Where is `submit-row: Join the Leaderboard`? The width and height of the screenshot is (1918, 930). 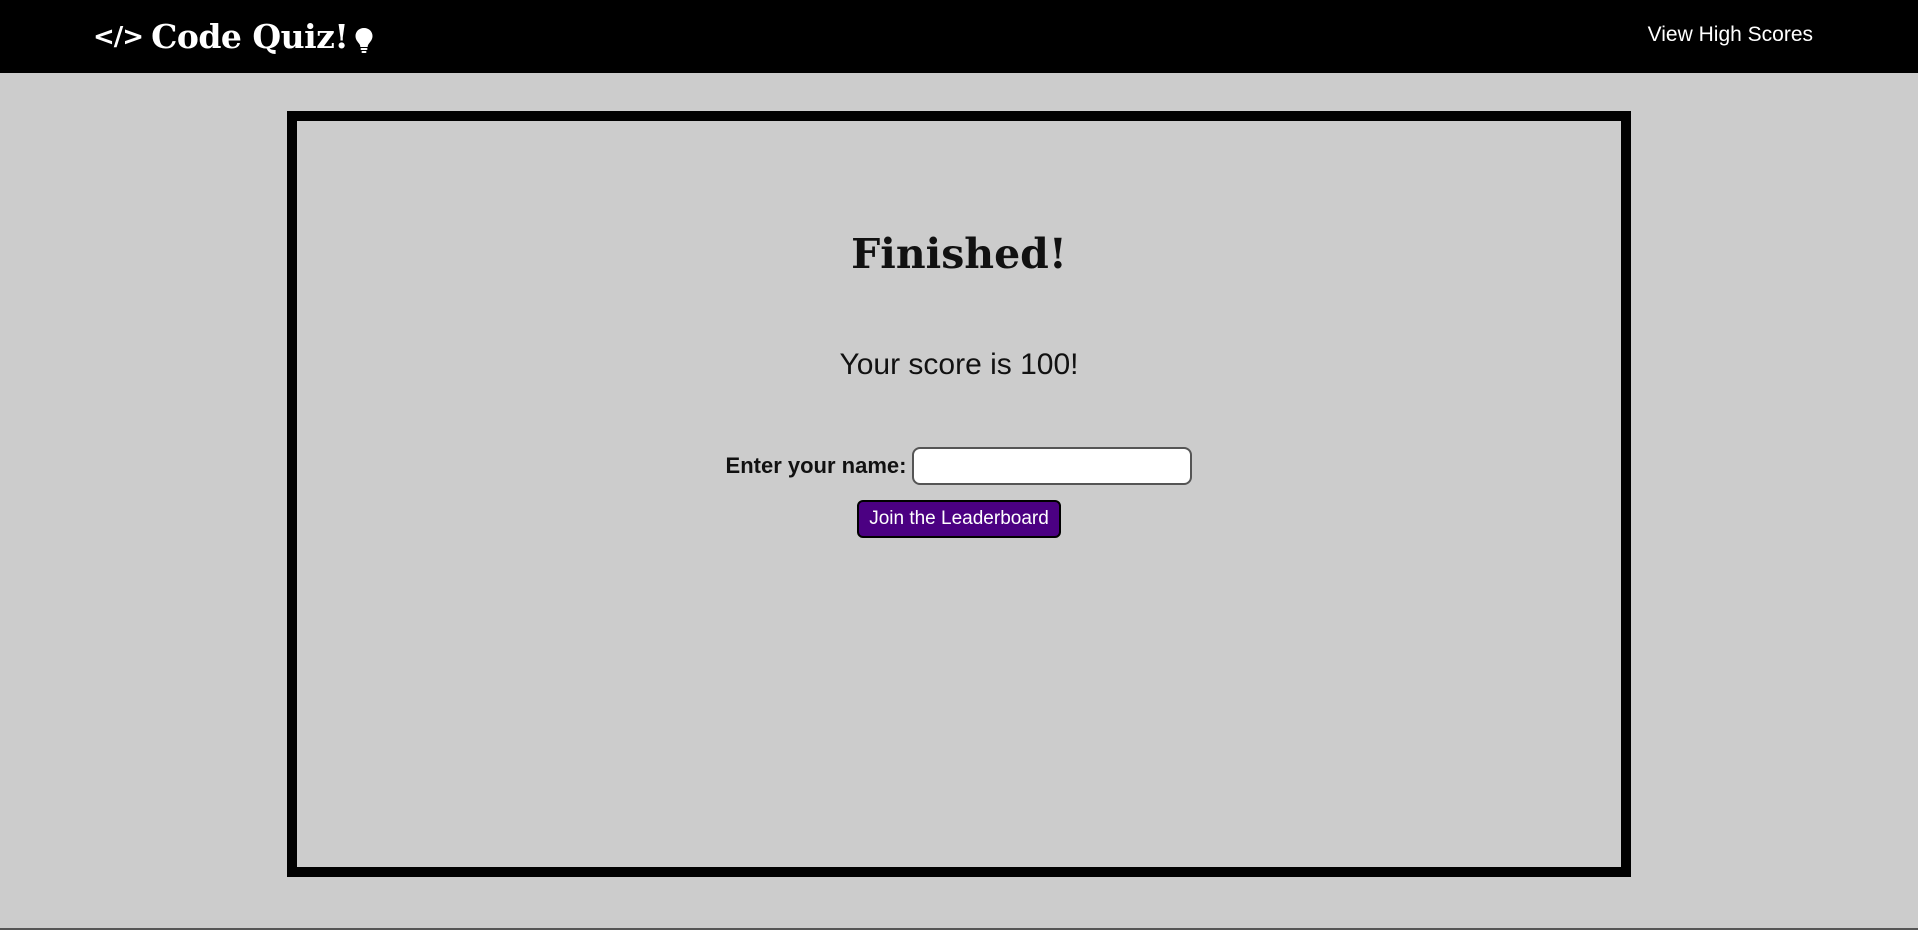
submit-row: Join the Leaderboard is located at coordinates (959, 519).